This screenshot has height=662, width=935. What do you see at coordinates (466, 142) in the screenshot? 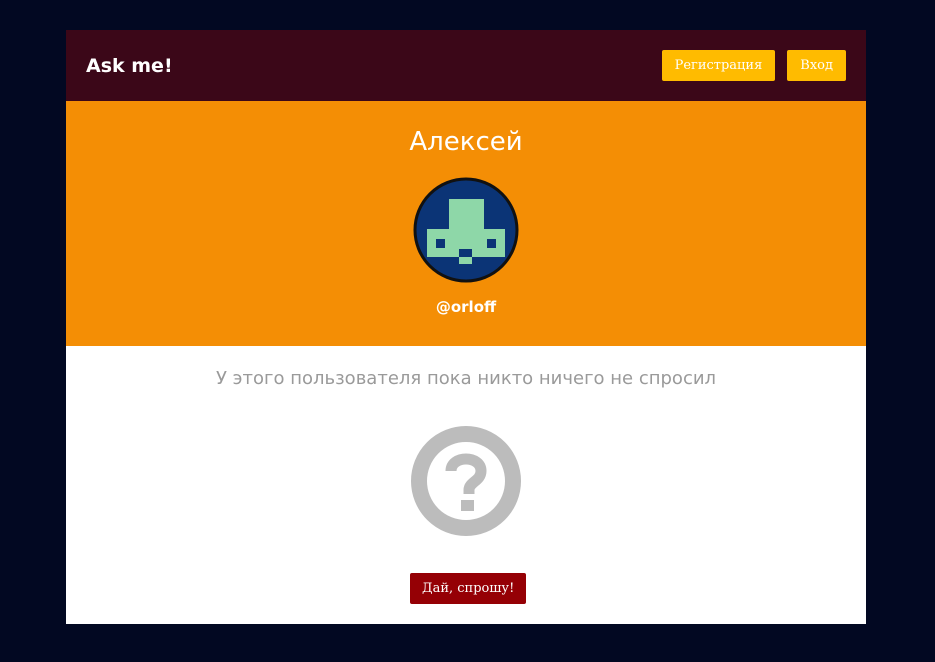
I see `profile-name: Алексей` at bounding box center [466, 142].